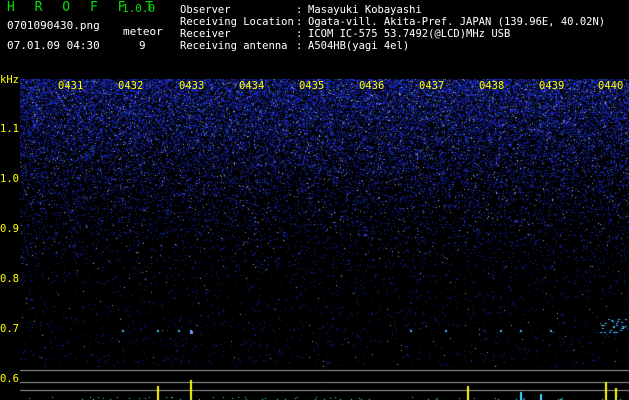  What do you see at coordinates (372, 86) in the screenshot?
I see `time-tick-label: 0436` at bounding box center [372, 86].